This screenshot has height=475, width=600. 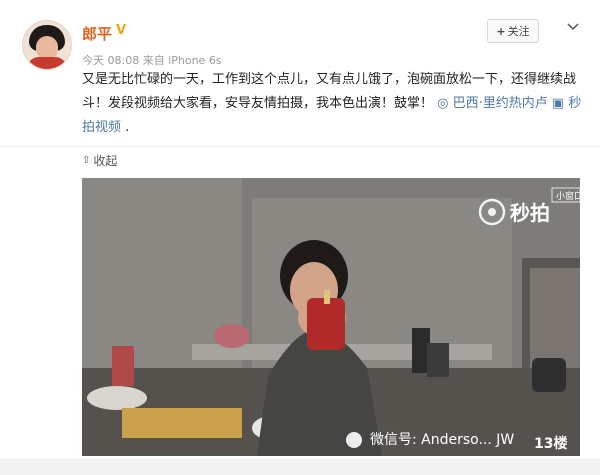 I want to click on avatar, so click(x=47, y=45).